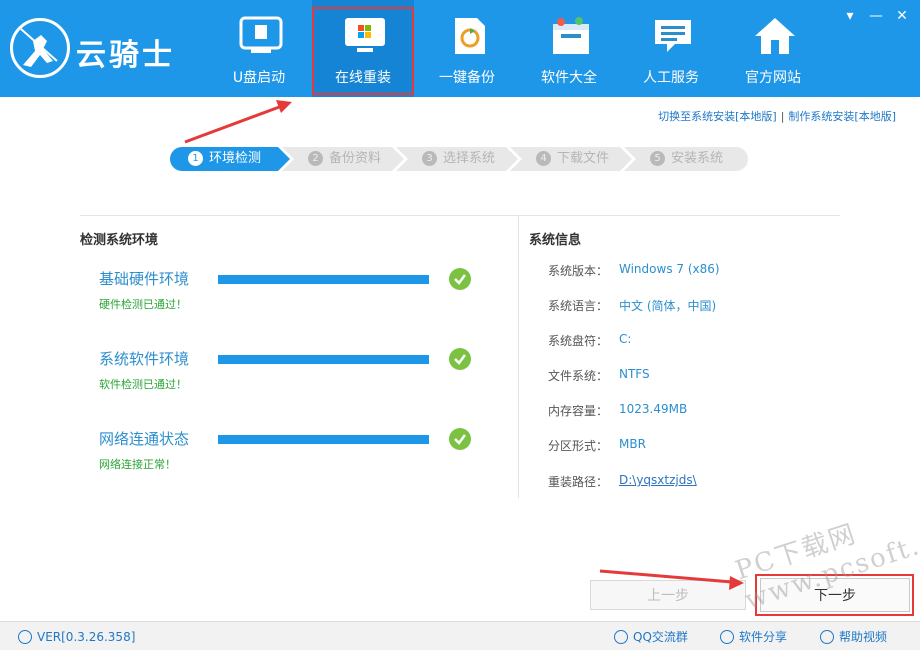 Image resolution: width=920 pixels, height=650 pixels. I want to click on check-circle-icon, so click(25, 637).